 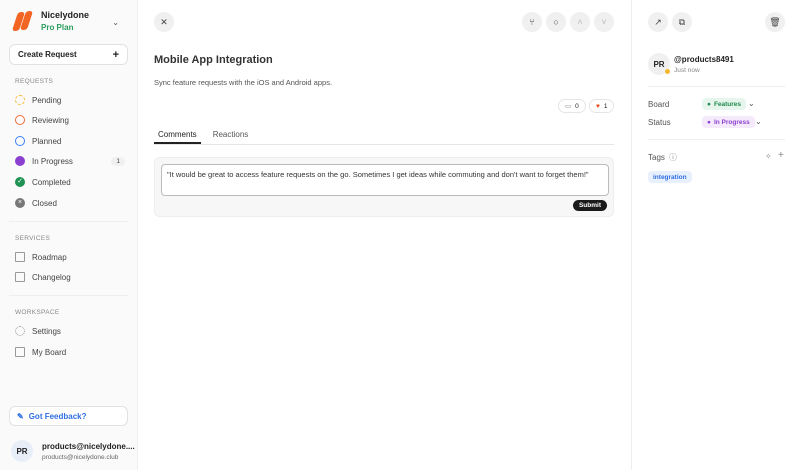 I want to click on author-name: @products8491, so click(x=704, y=59).